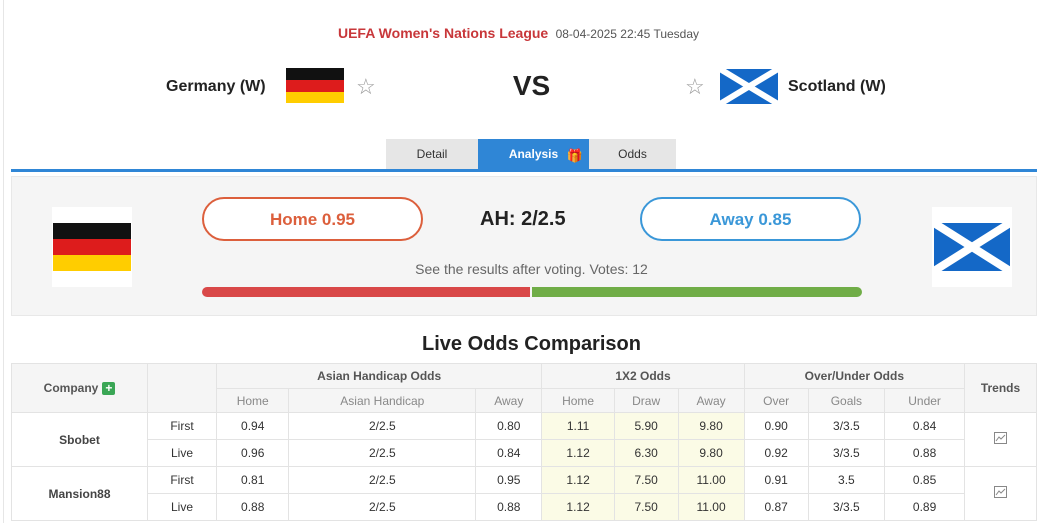 This screenshot has width=1037, height=523. What do you see at coordinates (1000, 388) in the screenshot?
I see `trends-header: Trends` at bounding box center [1000, 388].